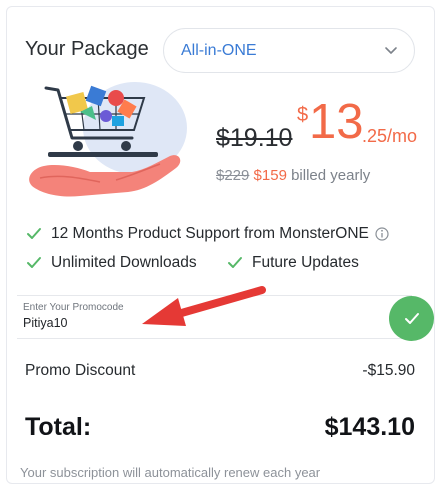  What do you see at coordinates (391, 52) in the screenshot?
I see `chevron-down-icon` at bounding box center [391, 52].